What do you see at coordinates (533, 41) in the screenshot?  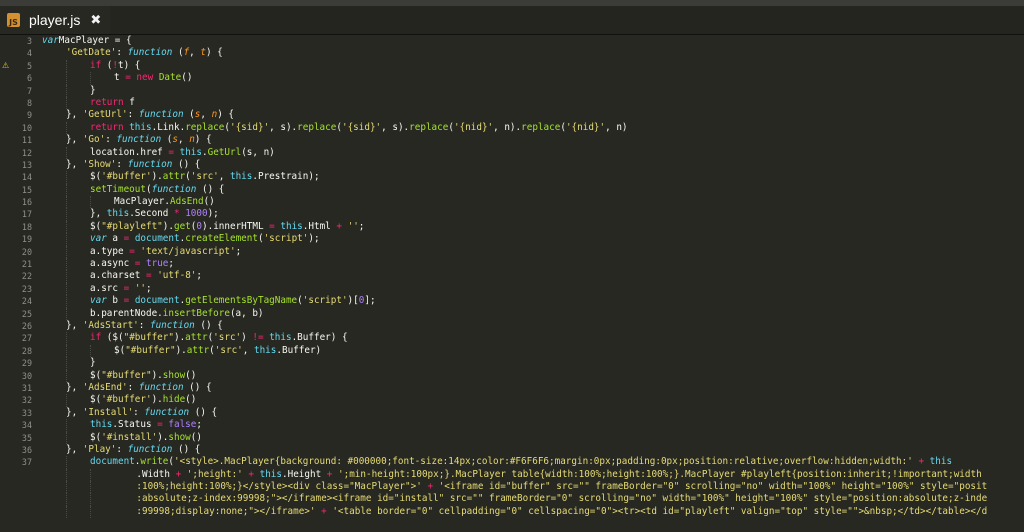 I see `code-line: varMacPlayer = {` at bounding box center [533, 41].